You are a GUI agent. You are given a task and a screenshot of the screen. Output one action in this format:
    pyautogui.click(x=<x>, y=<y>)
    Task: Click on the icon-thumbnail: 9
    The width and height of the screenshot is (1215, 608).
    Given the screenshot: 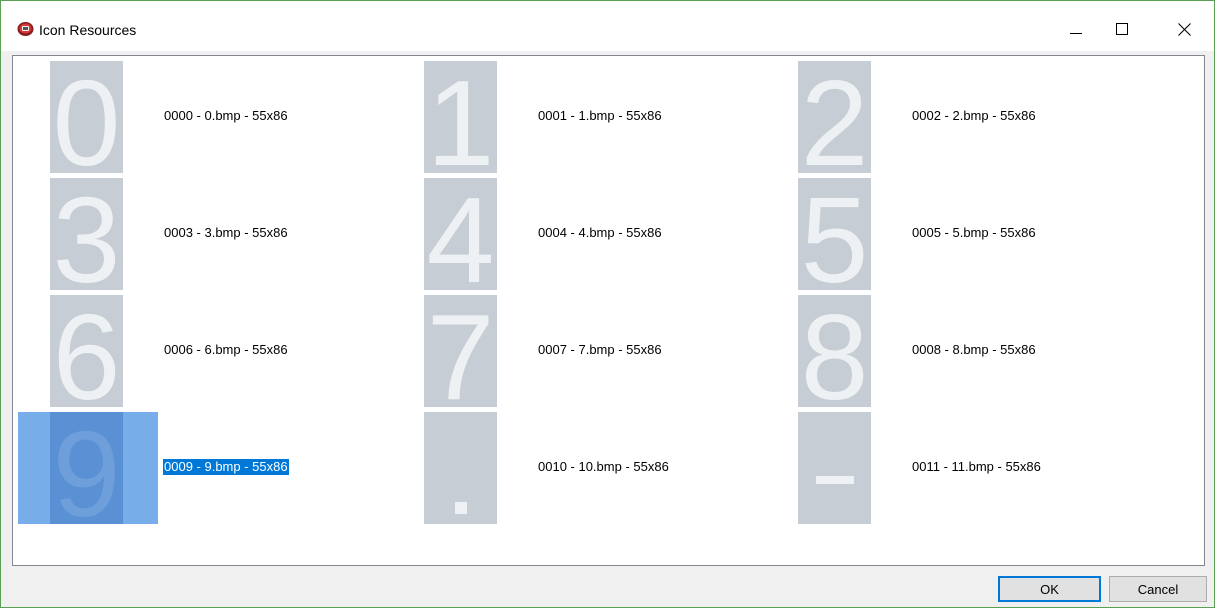 What is the action you would take?
    pyautogui.click(x=86, y=468)
    